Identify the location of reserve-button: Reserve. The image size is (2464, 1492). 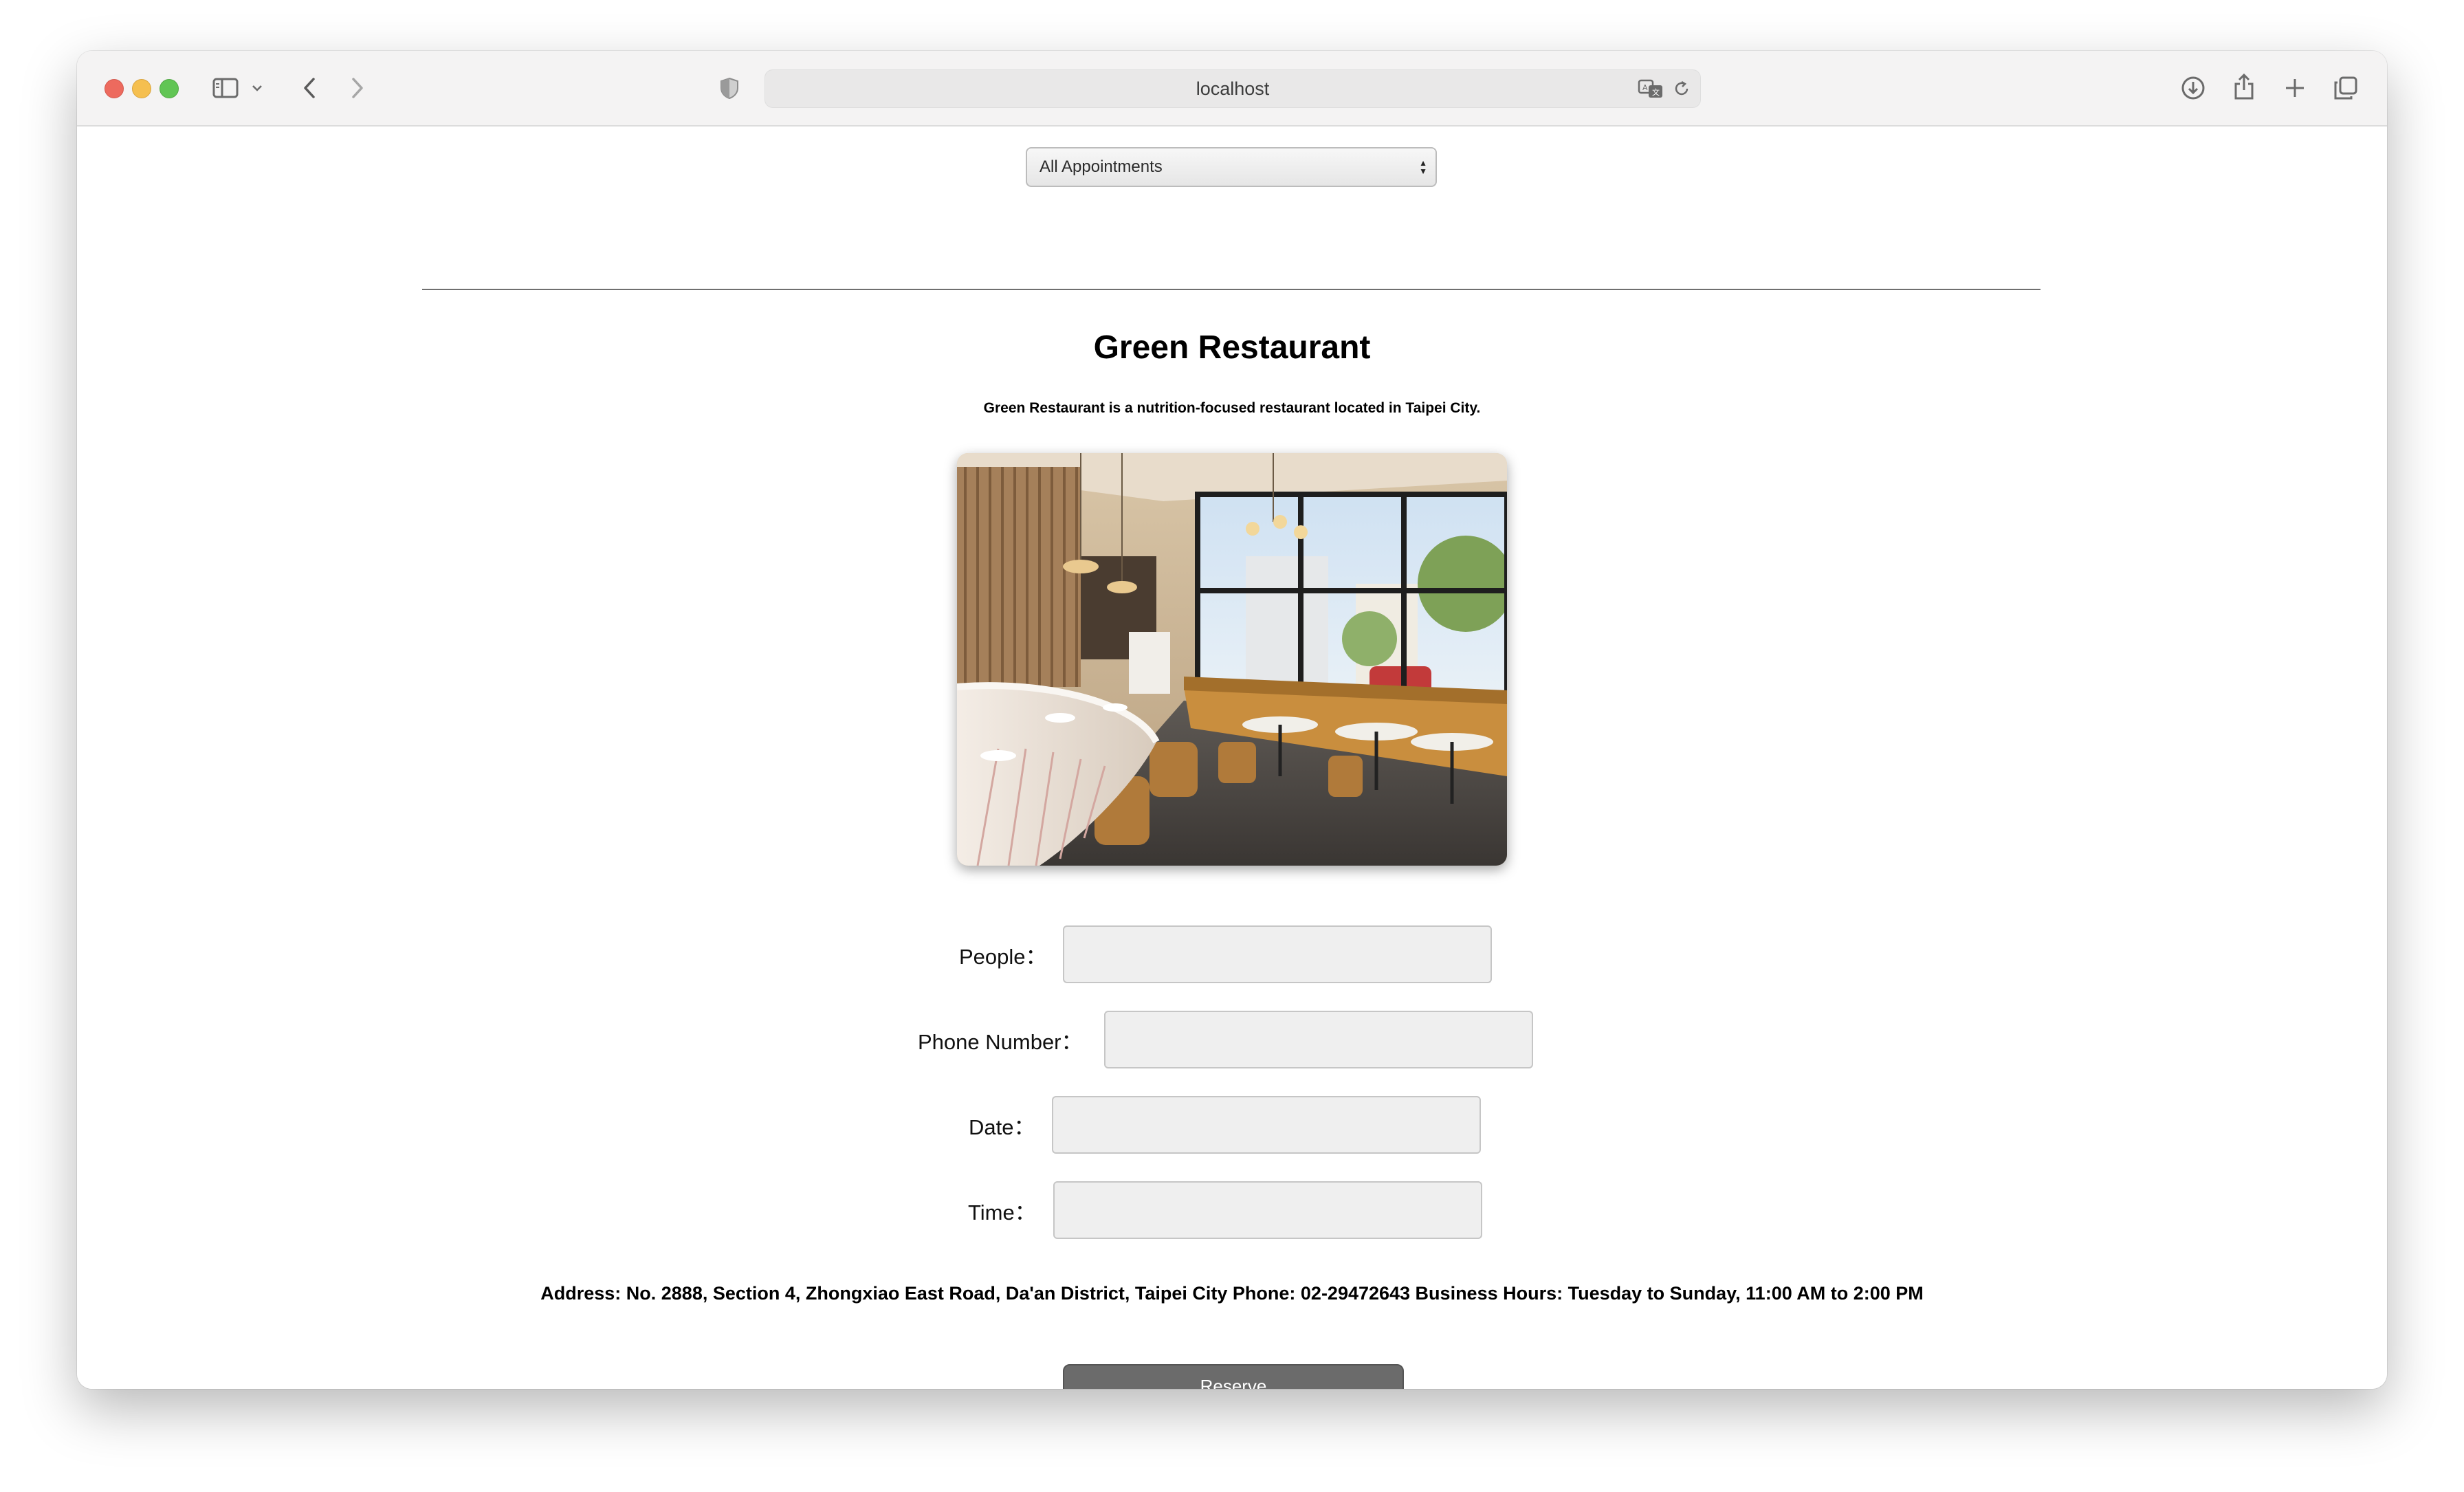
(1233, 1376).